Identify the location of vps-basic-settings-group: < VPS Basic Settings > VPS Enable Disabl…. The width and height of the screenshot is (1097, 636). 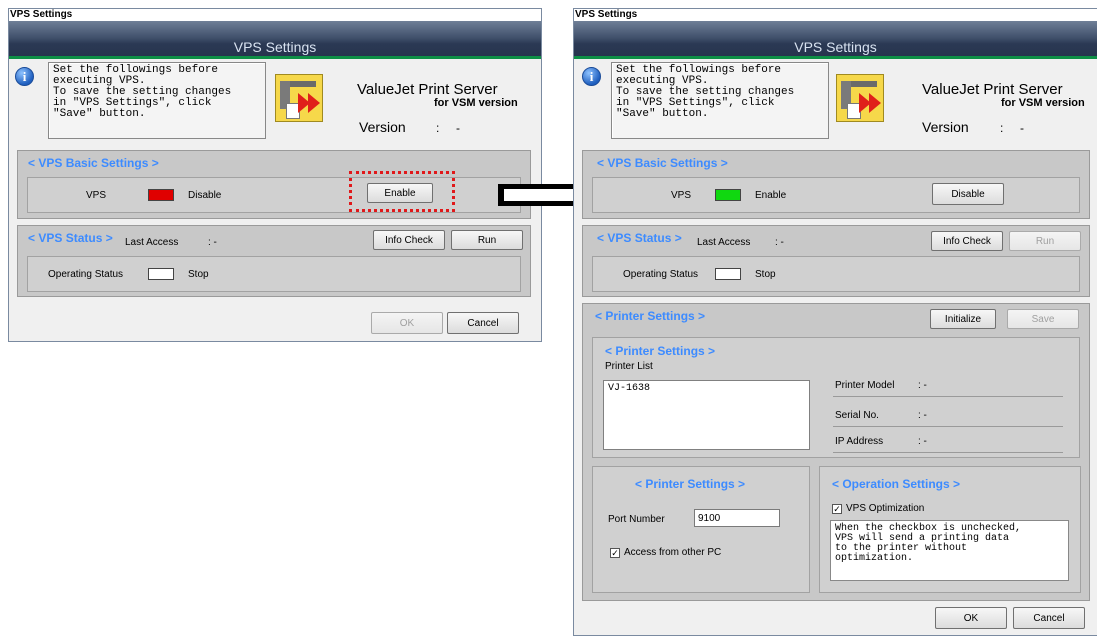
(836, 184).